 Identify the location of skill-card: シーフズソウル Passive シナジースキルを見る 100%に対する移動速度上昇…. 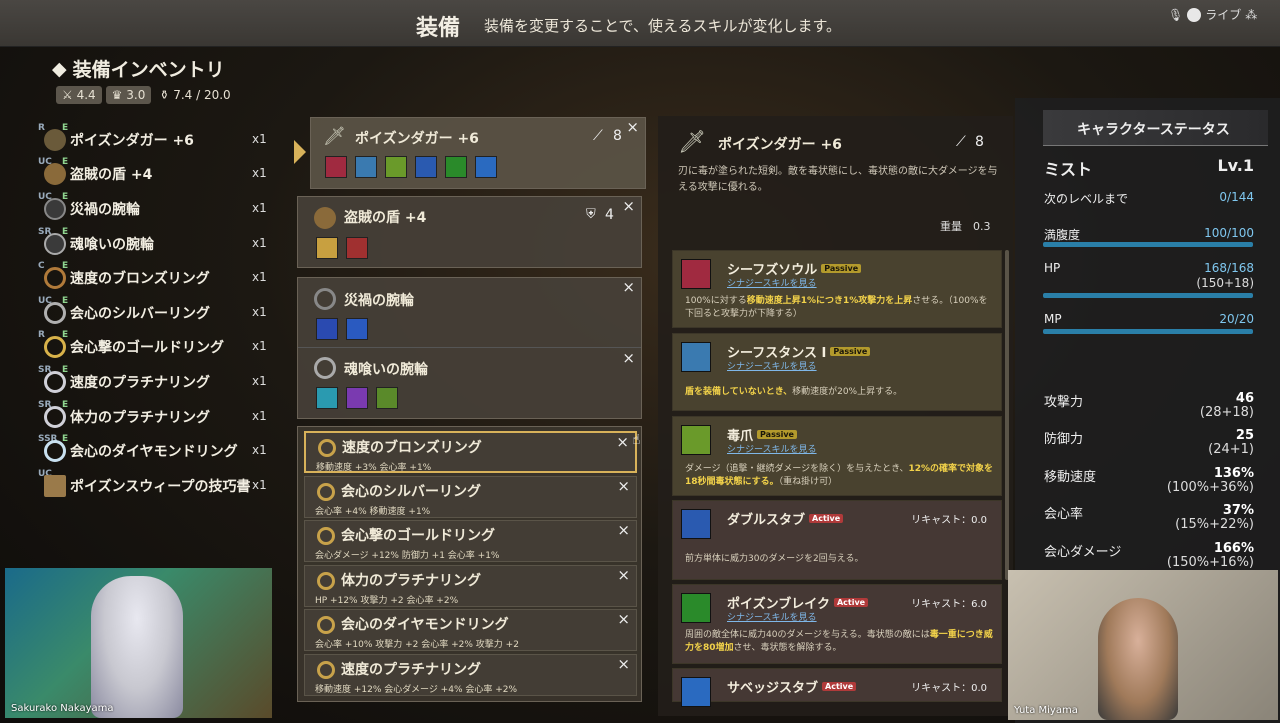
(837, 289).